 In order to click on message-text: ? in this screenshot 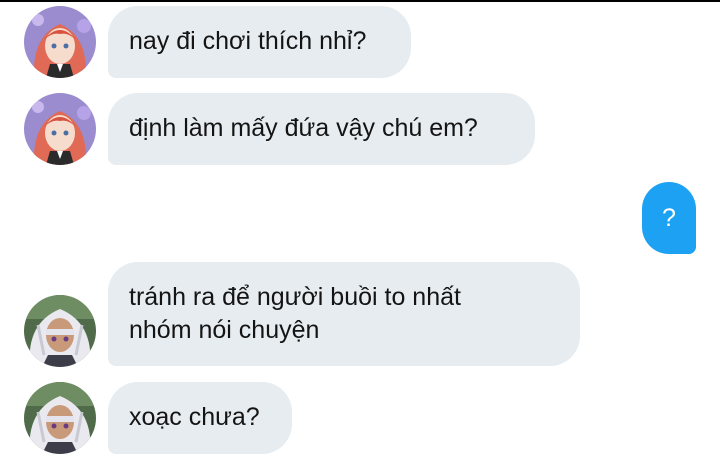, I will do `click(669, 218)`.